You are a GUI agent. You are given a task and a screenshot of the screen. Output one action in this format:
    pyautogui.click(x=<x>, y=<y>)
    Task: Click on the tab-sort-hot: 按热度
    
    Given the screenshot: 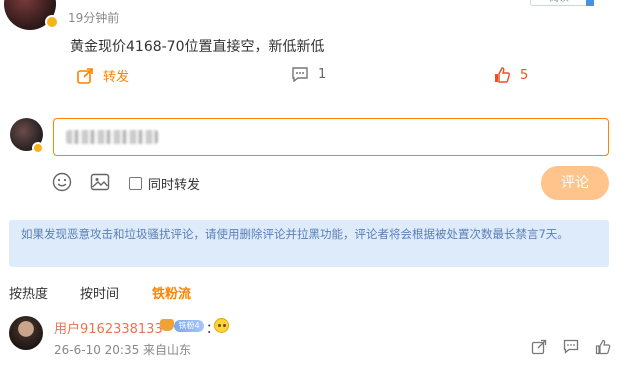 What is the action you would take?
    pyautogui.click(x=28, y=292)
    